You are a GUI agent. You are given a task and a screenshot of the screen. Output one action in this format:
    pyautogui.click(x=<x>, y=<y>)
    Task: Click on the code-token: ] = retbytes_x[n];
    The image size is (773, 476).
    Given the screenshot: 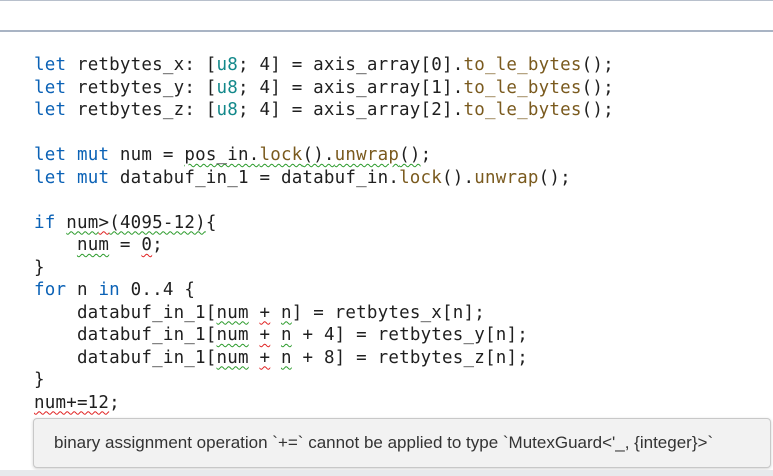 What is the action you would take?
    pyautogui.click(x=388, y=312)
    